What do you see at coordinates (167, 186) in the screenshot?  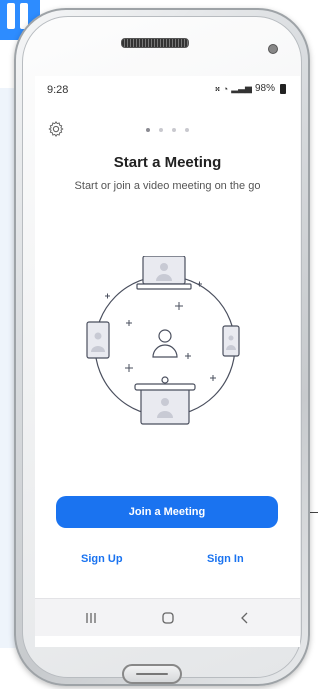 I see `page-subtitle: Start or join a video meeting on the go` at bounding box center [167, 186].